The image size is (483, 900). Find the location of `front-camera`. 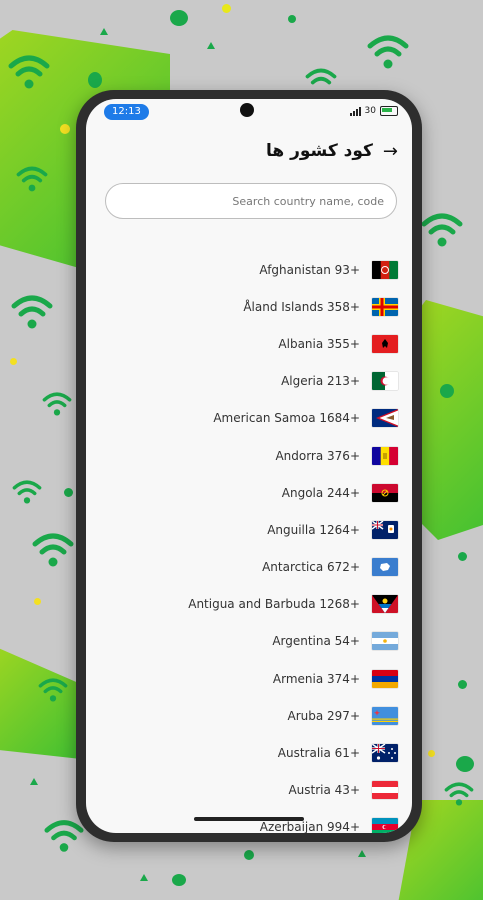

front-camera is located at coordinates (247, 110).